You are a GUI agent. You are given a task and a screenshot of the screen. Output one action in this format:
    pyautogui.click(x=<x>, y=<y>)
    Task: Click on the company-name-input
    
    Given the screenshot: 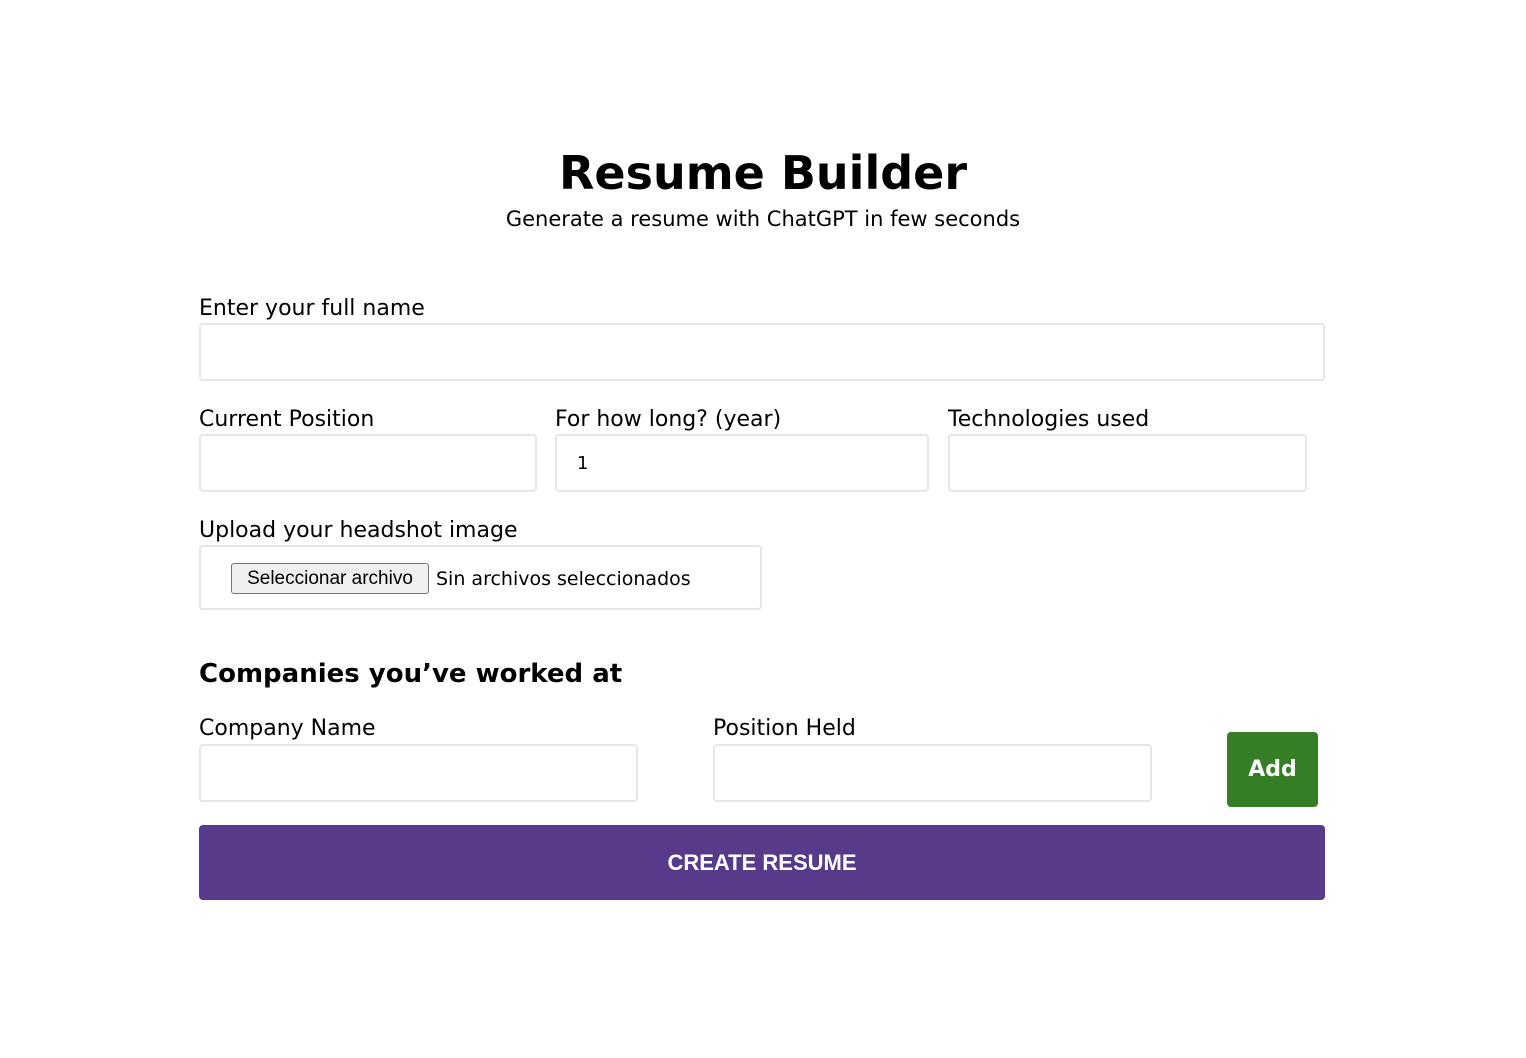 What is the action you would take?
    pyautogui.click(x=418, y=773)
    